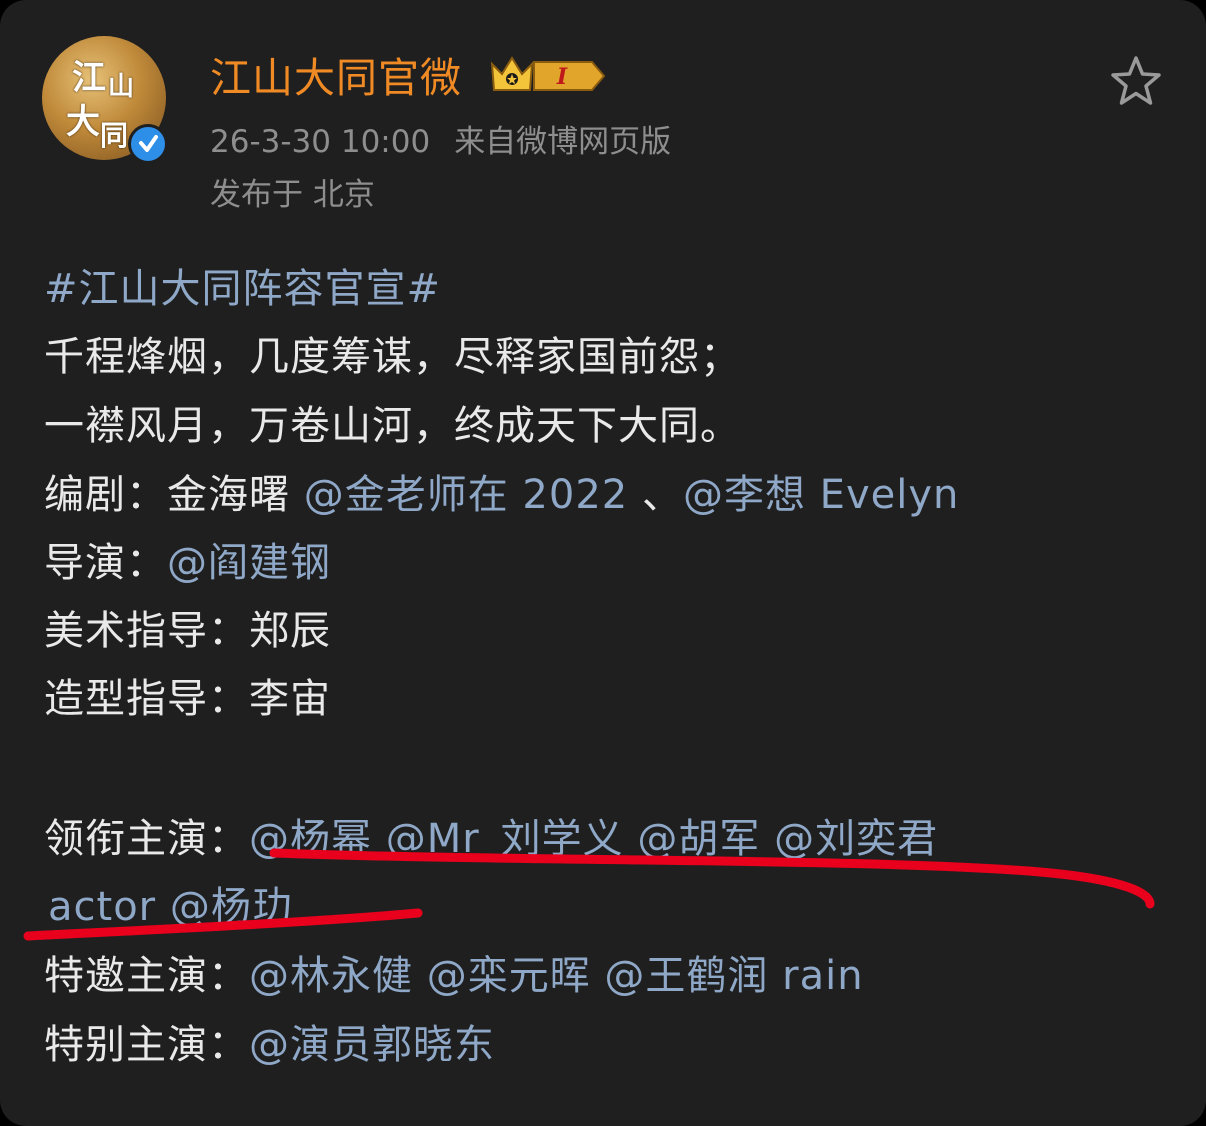  Describe the element at coordinates (235, 495) in the screenshot. I see `writer-name: 金海曙` at that location.